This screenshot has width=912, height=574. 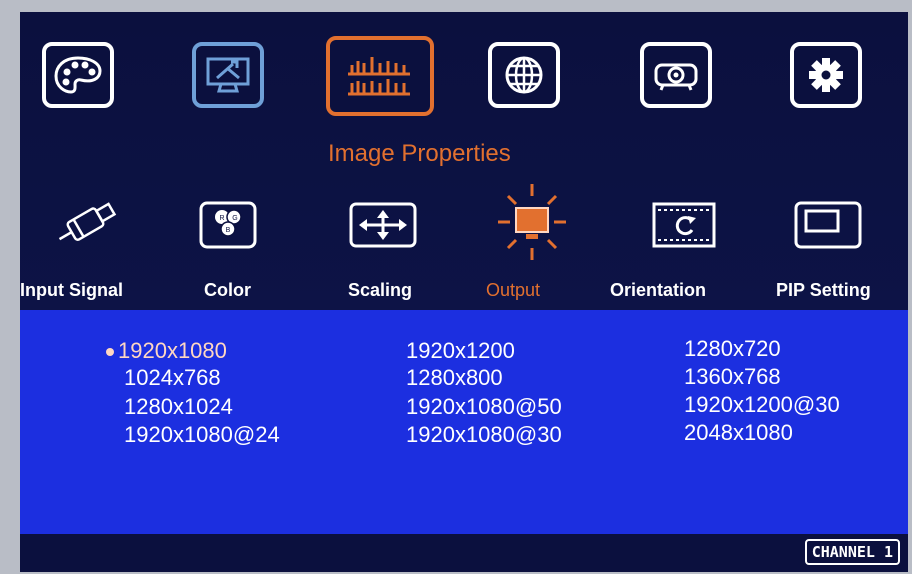 What do you see at coordinates (454, 378) in the screenshot?
I see `resolution-option: 1280x800` at bounding box center [454, 378].